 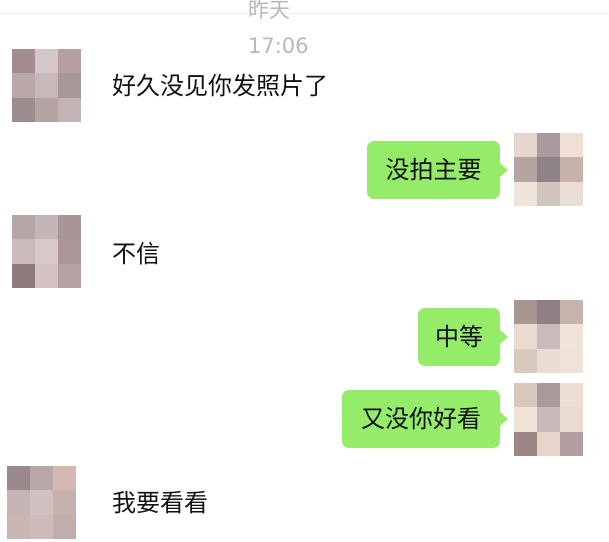 I want to click on received-message: 好久没见你发照片了, so click(x=220, y=86).